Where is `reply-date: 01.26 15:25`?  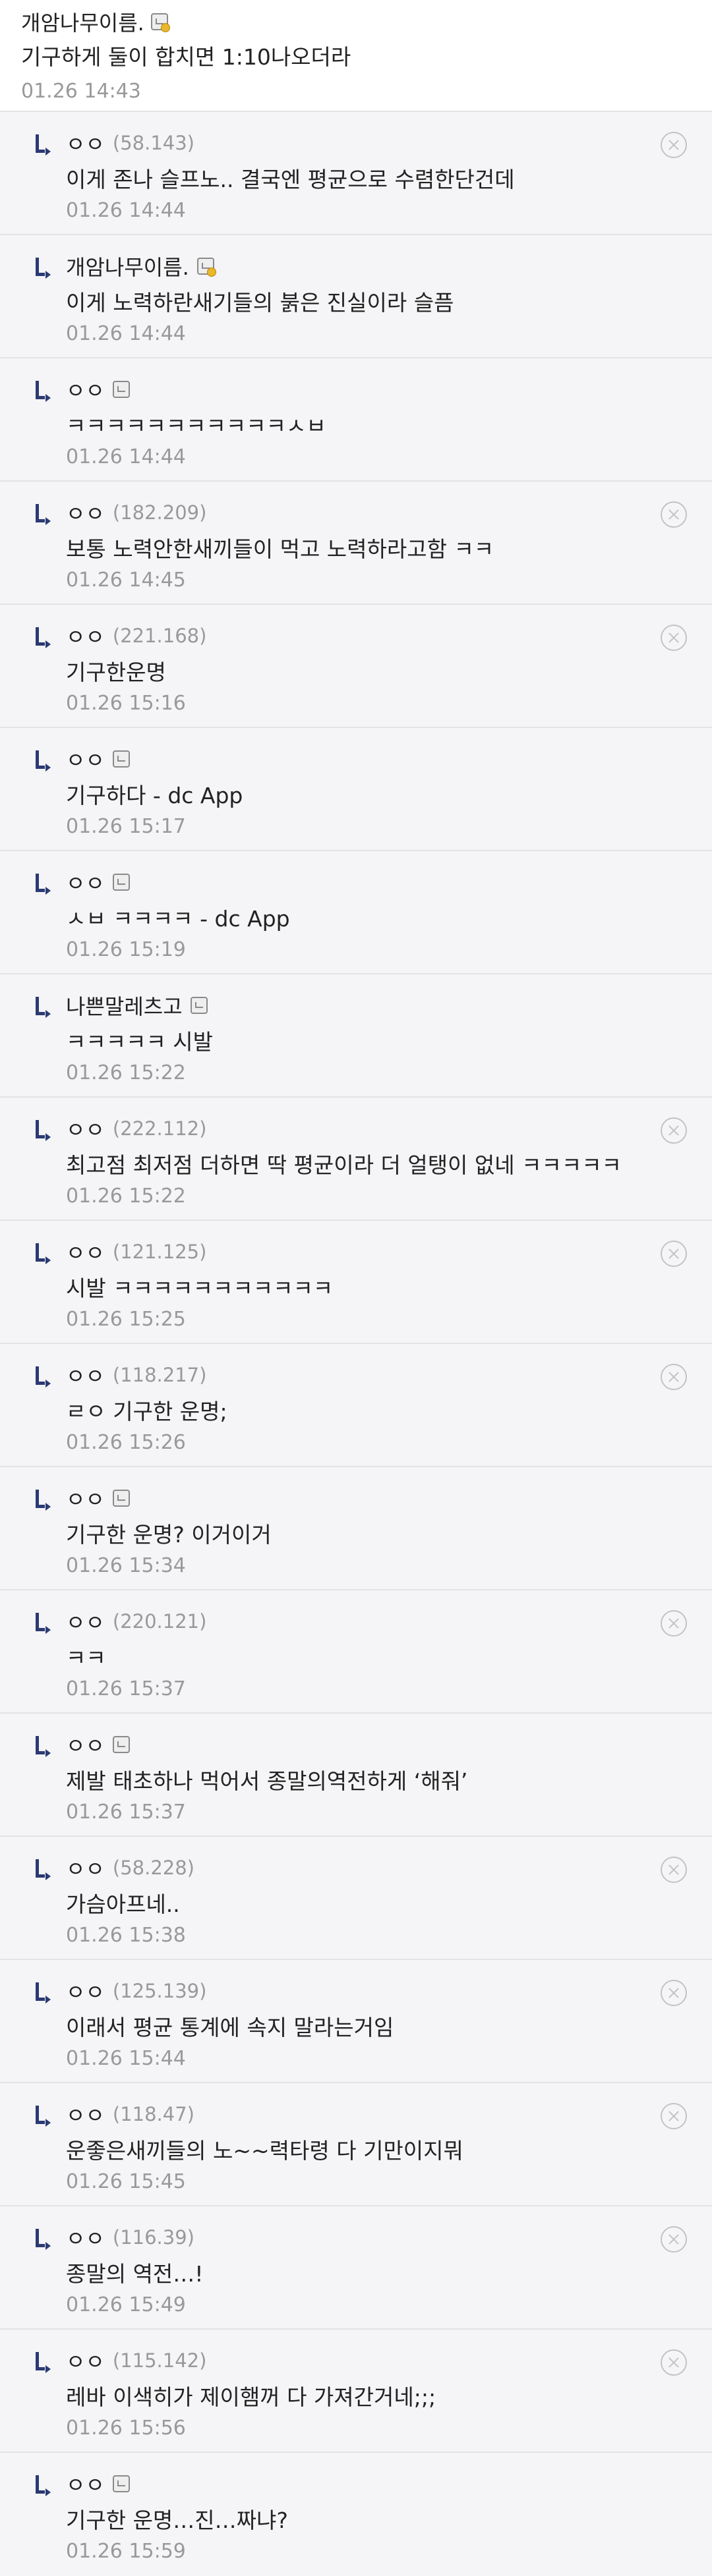
reply-date: 01.26 15:25 is located at coordinates (126, 1319).